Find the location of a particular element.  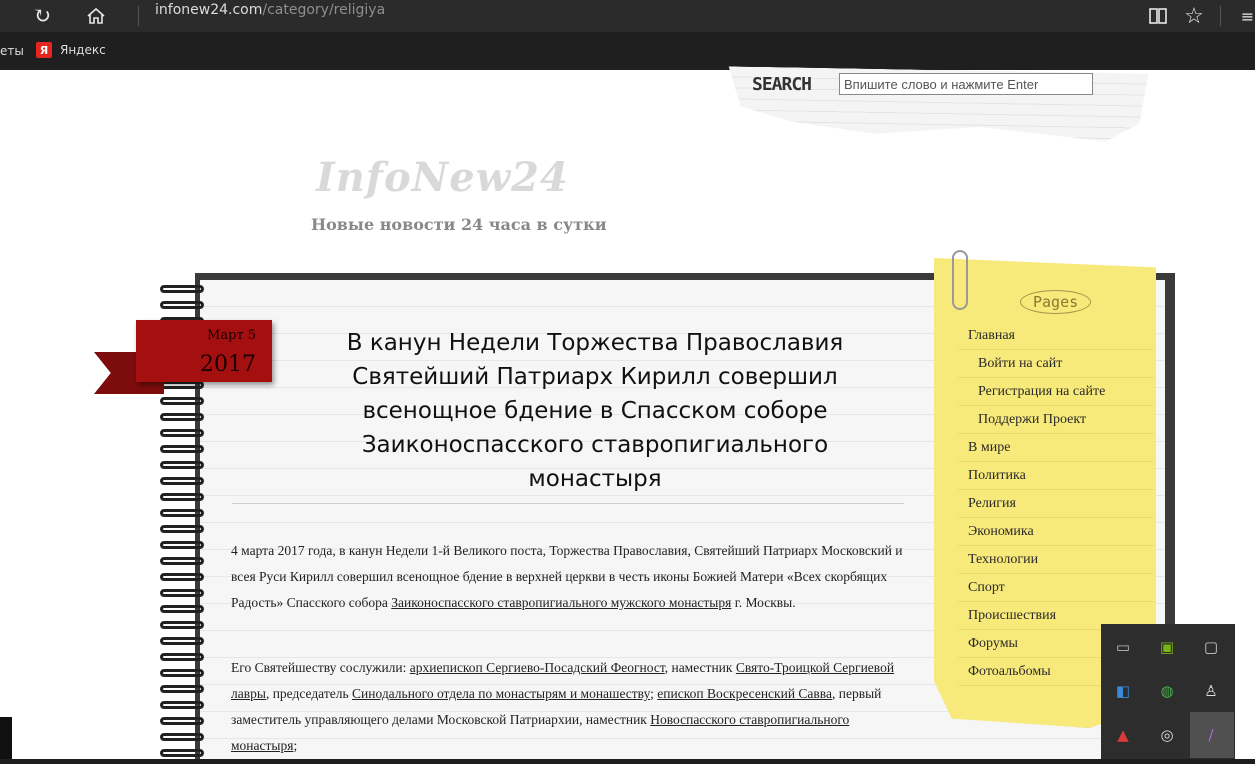

yandex-icon: Я is located at coordinates (44, 50).